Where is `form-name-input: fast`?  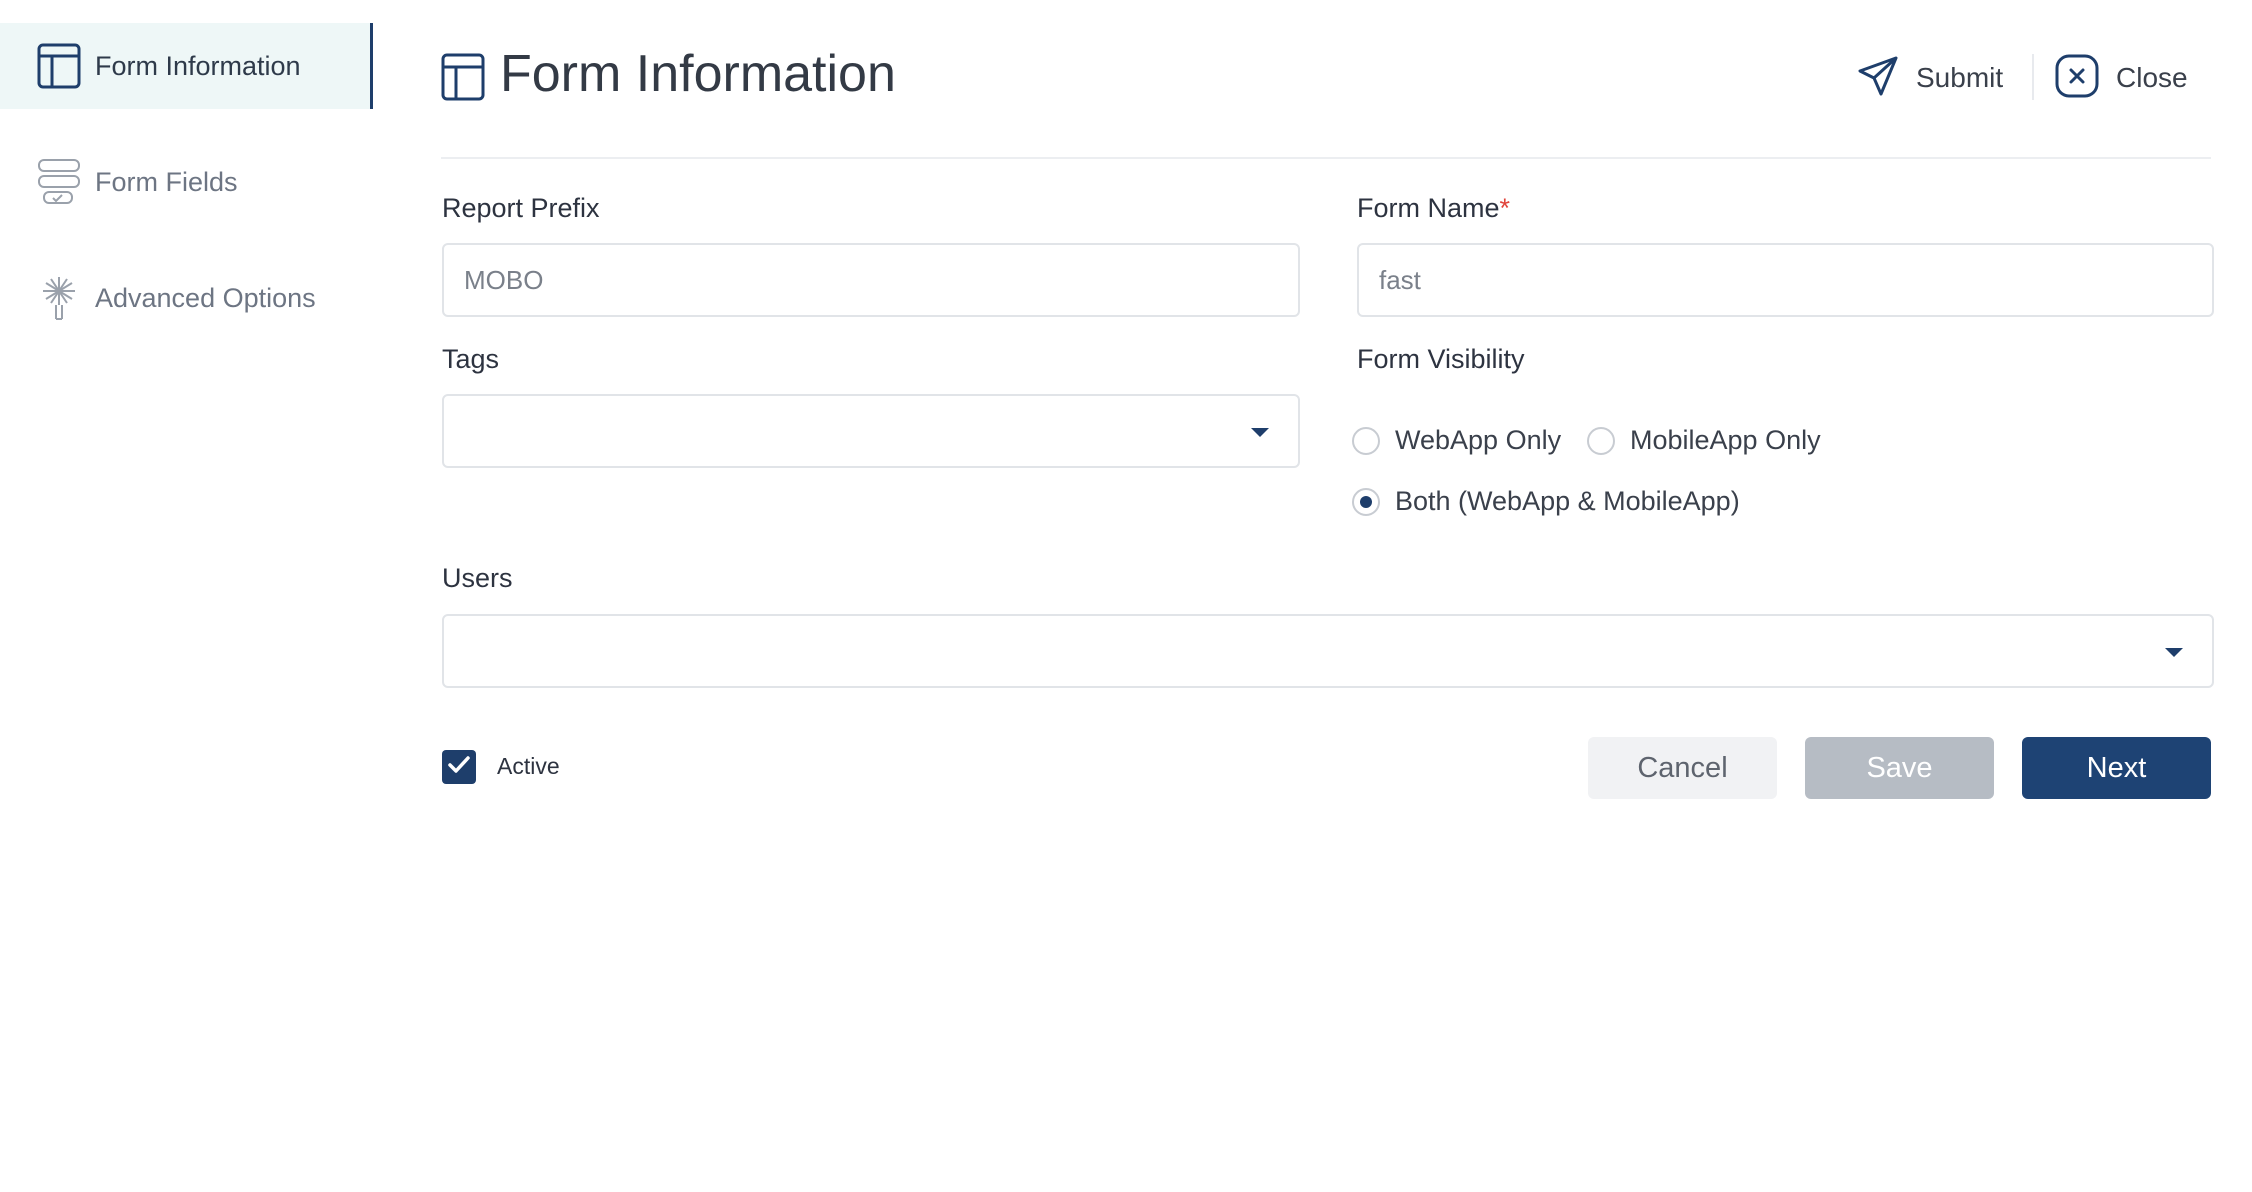
form-name-input: fast is located at coordinates (1785, 280).